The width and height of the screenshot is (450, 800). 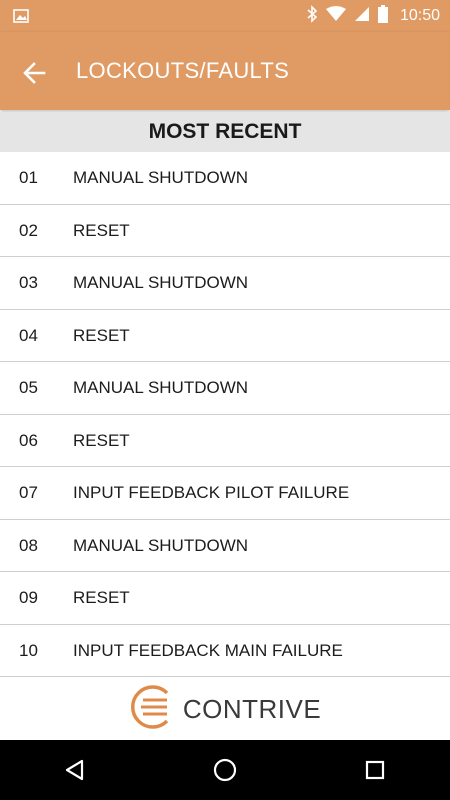 I want to click on fault-row: 03 MANUAL SHUTDOWN, so click(x=225, y=283).